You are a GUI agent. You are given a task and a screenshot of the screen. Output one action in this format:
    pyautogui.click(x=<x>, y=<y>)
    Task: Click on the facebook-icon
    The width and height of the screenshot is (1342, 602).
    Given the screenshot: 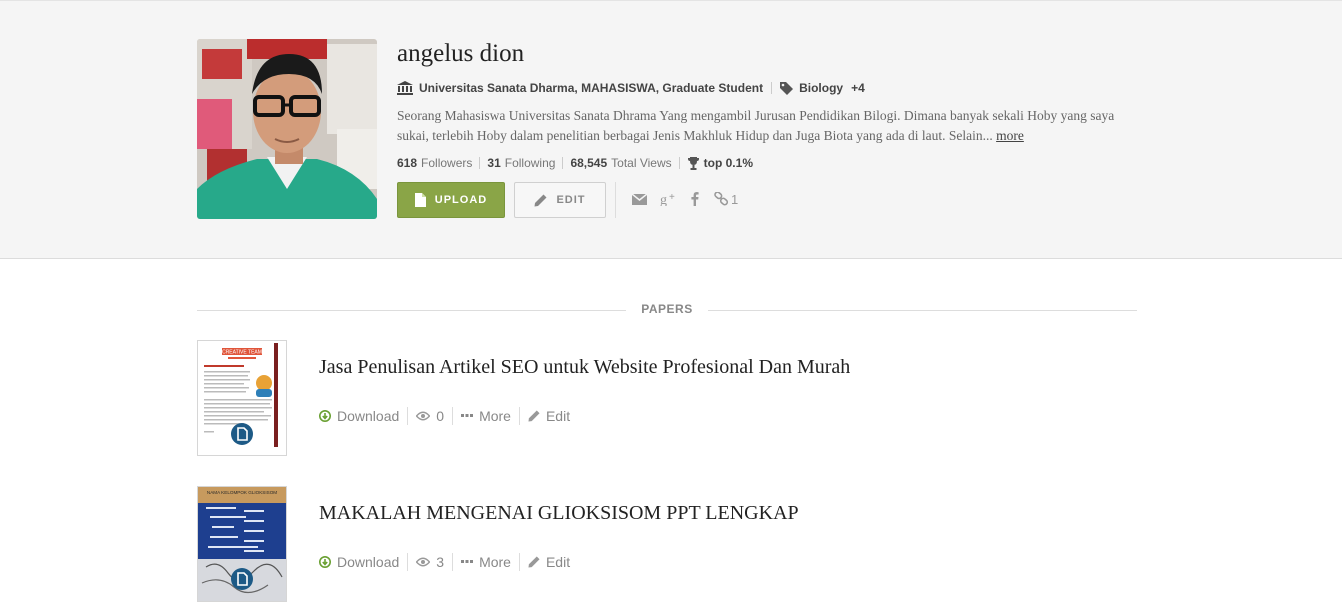 What is the action you would take?
    pyautogui.click(x=695, y=198)
    